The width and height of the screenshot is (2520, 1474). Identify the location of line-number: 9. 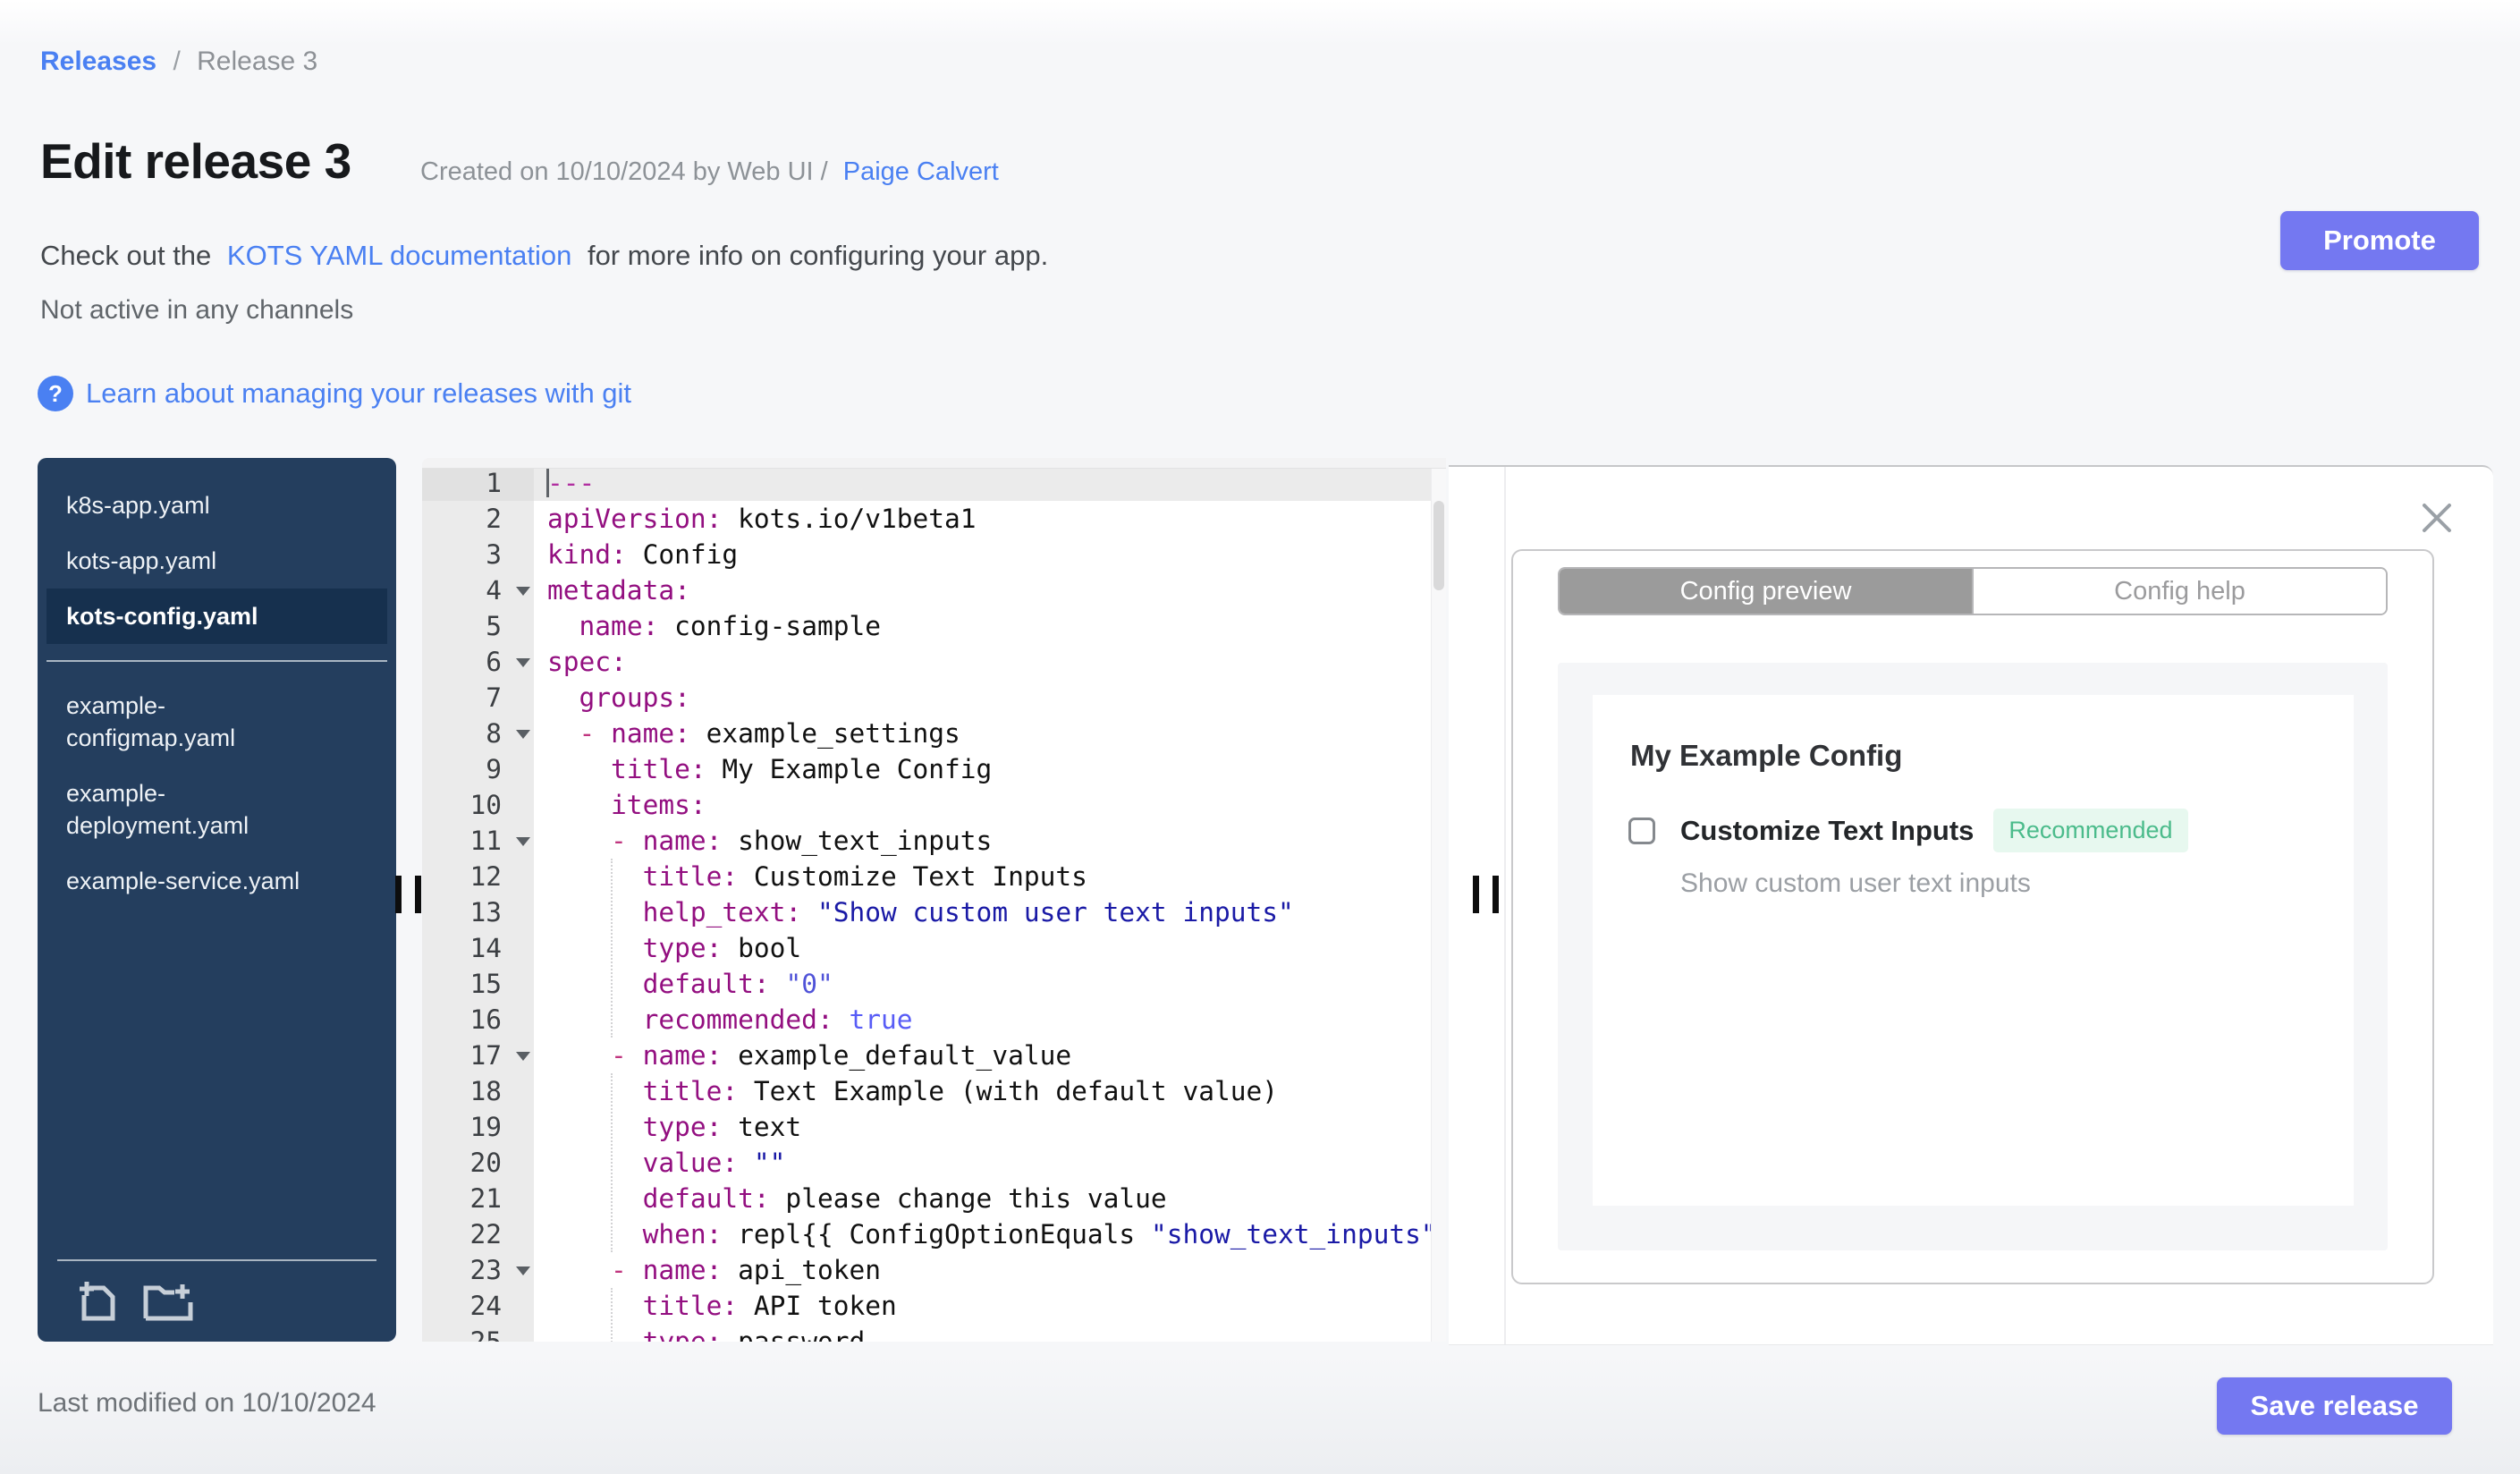
(494, 769).